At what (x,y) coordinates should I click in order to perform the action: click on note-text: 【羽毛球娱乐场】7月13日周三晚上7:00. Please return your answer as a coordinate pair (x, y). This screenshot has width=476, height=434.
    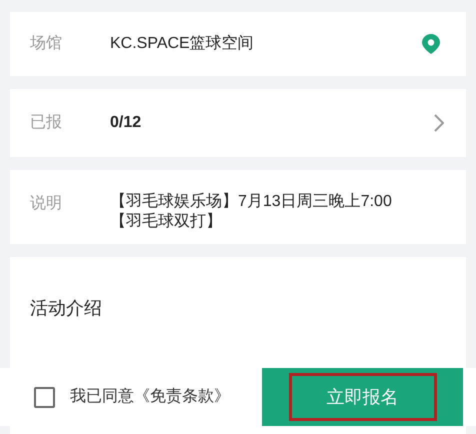
    Looking at the image, I should click on (251, 202).